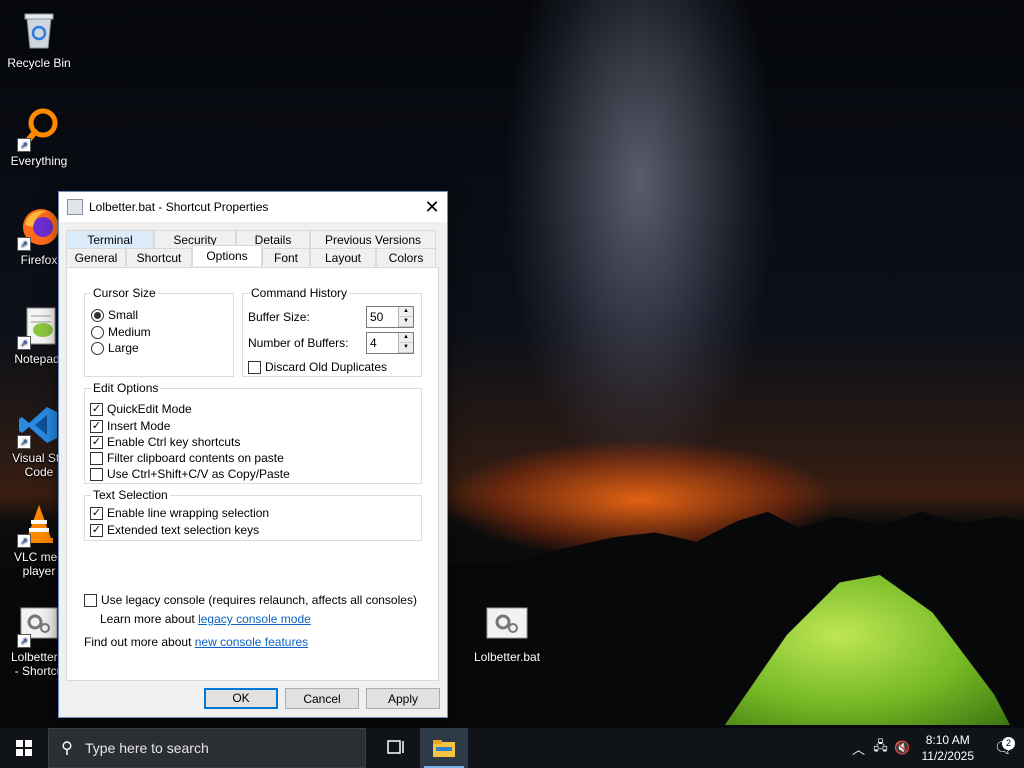 This screenshot has height=768, width=1024. I want to click on radio-medium: Medium, so click(121, 332).